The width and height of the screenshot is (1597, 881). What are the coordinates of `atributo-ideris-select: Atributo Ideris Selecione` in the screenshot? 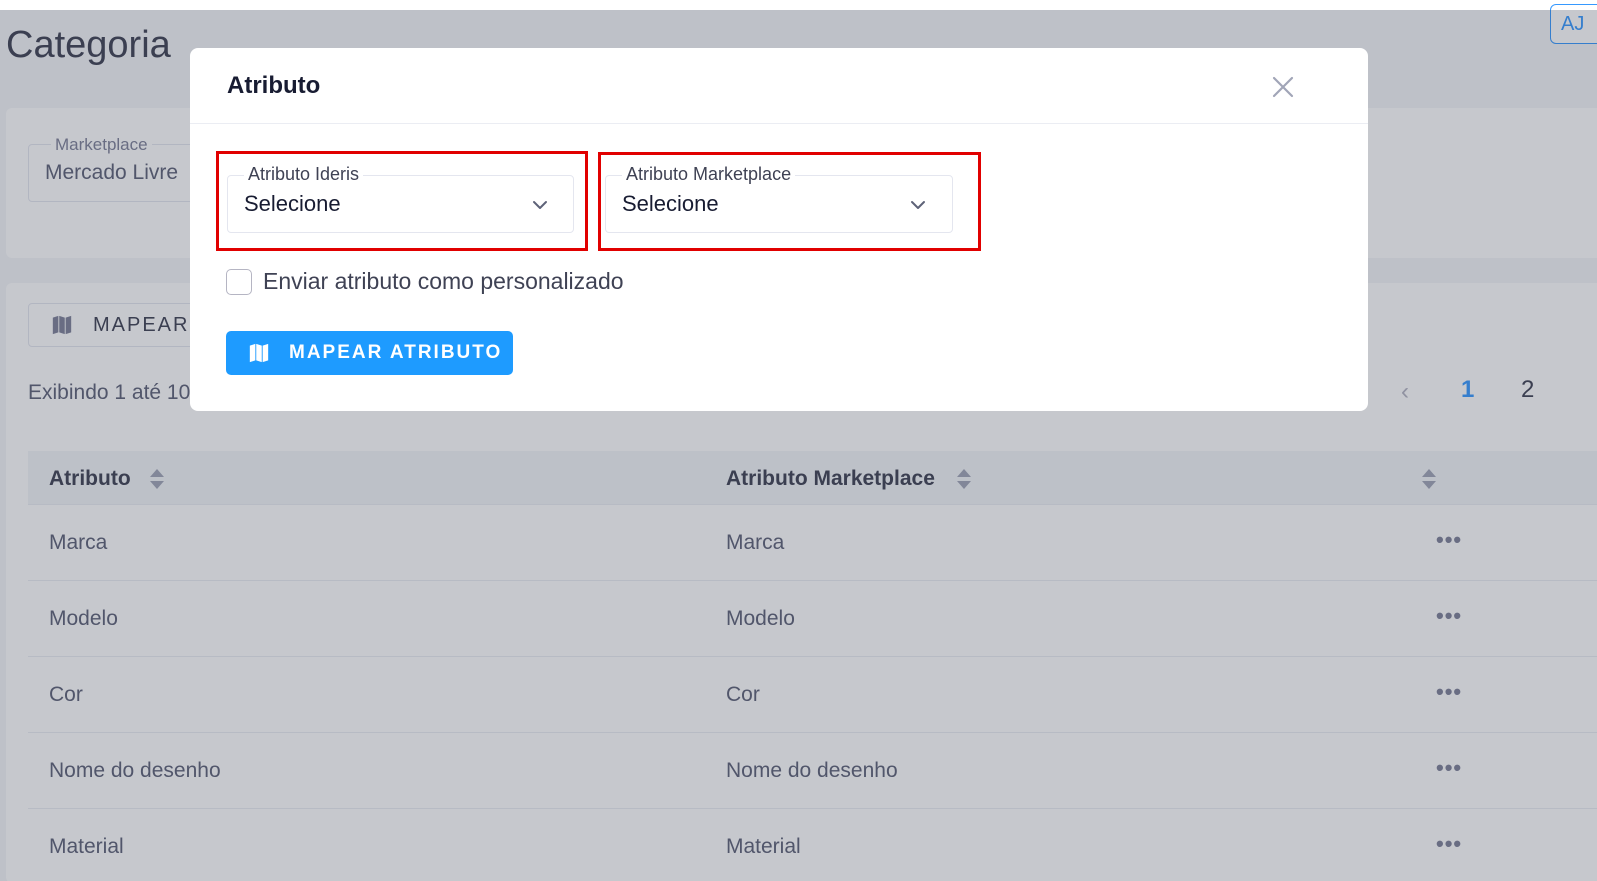 It's located at (400, 198).